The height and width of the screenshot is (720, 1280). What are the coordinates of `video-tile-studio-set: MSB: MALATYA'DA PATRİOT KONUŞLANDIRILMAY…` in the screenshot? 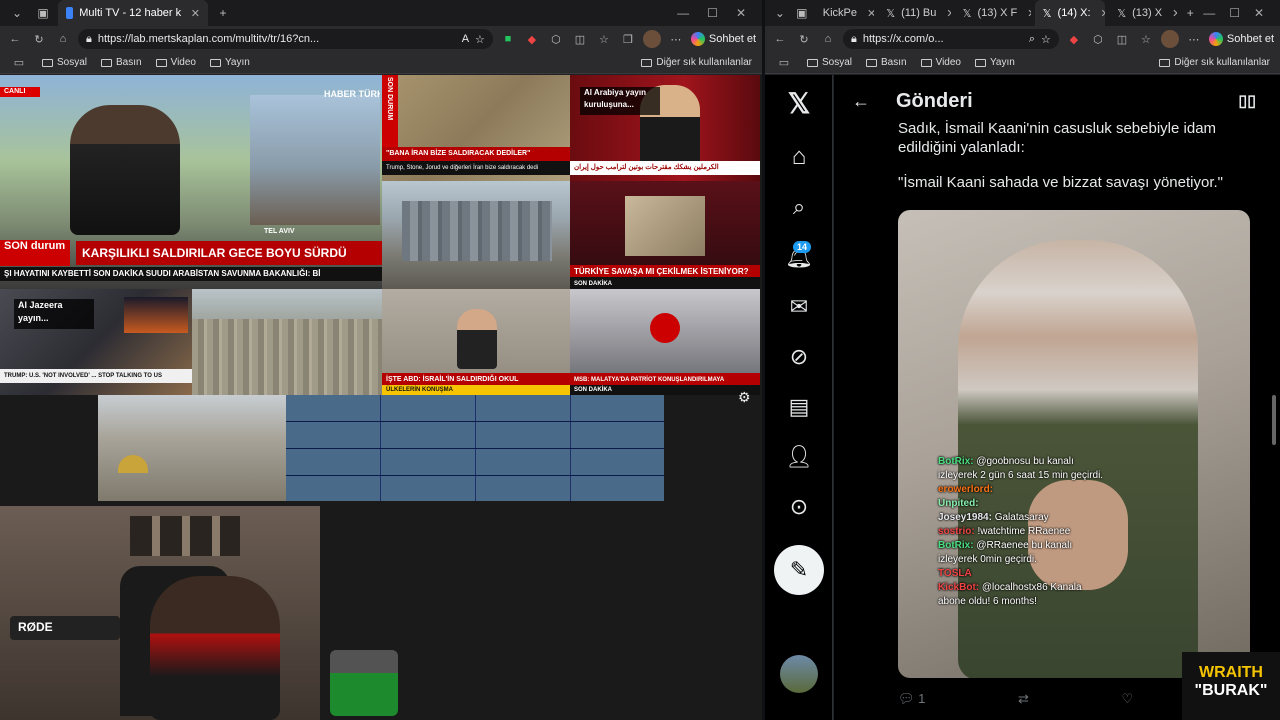 It's located at (665, 342).